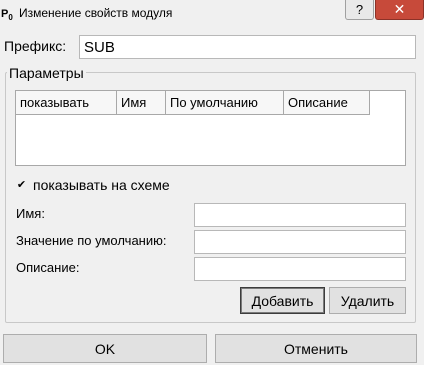 This screenshot has height=365, width=424. I want to click on show-on-scheme-checkbox: ✔, so click(21, 185).